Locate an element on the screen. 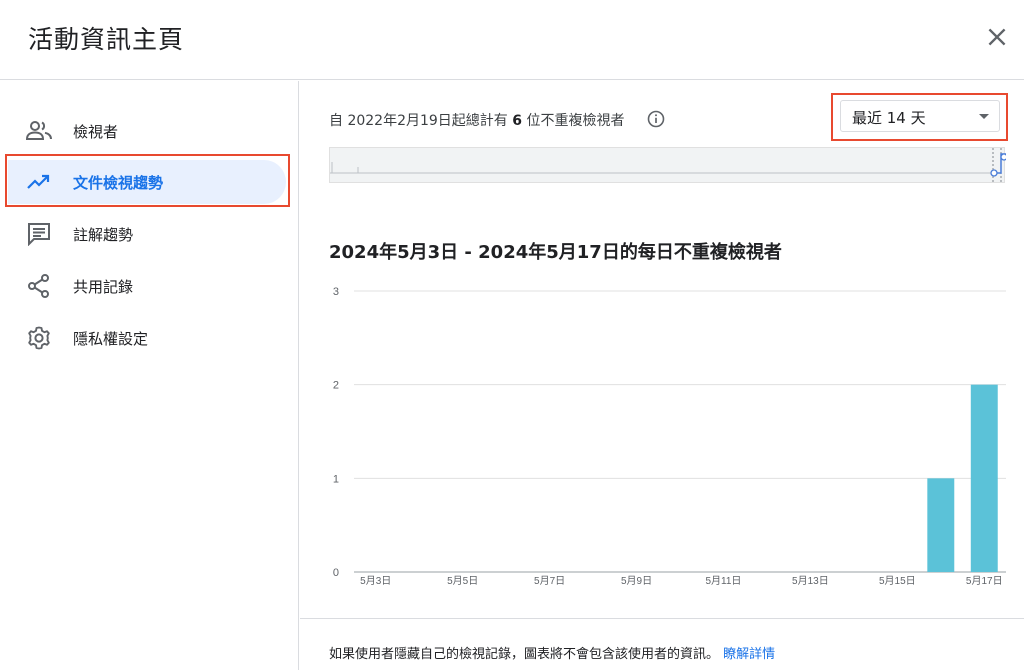 Image resolution: width=1024 pixels, height=670 pixels. gear-icon is located at coordinates (39, 338).